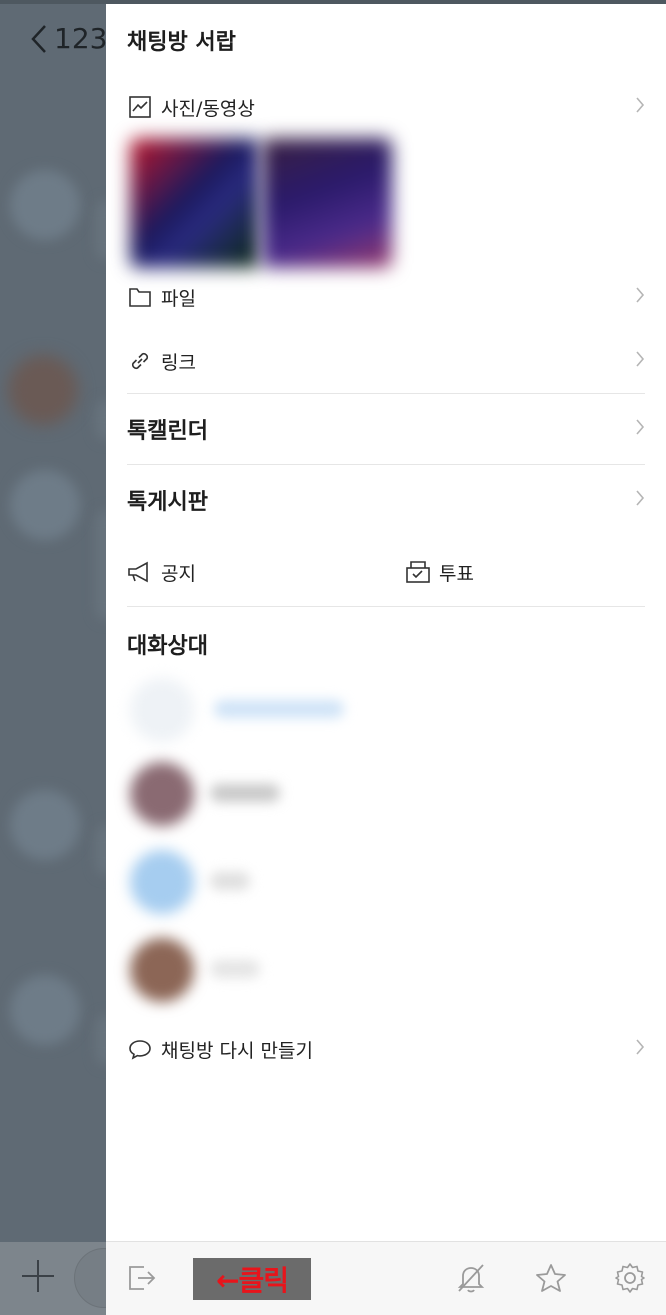  I want to click on talk-calendar-row: 톡캘린더, so click(386, 429).